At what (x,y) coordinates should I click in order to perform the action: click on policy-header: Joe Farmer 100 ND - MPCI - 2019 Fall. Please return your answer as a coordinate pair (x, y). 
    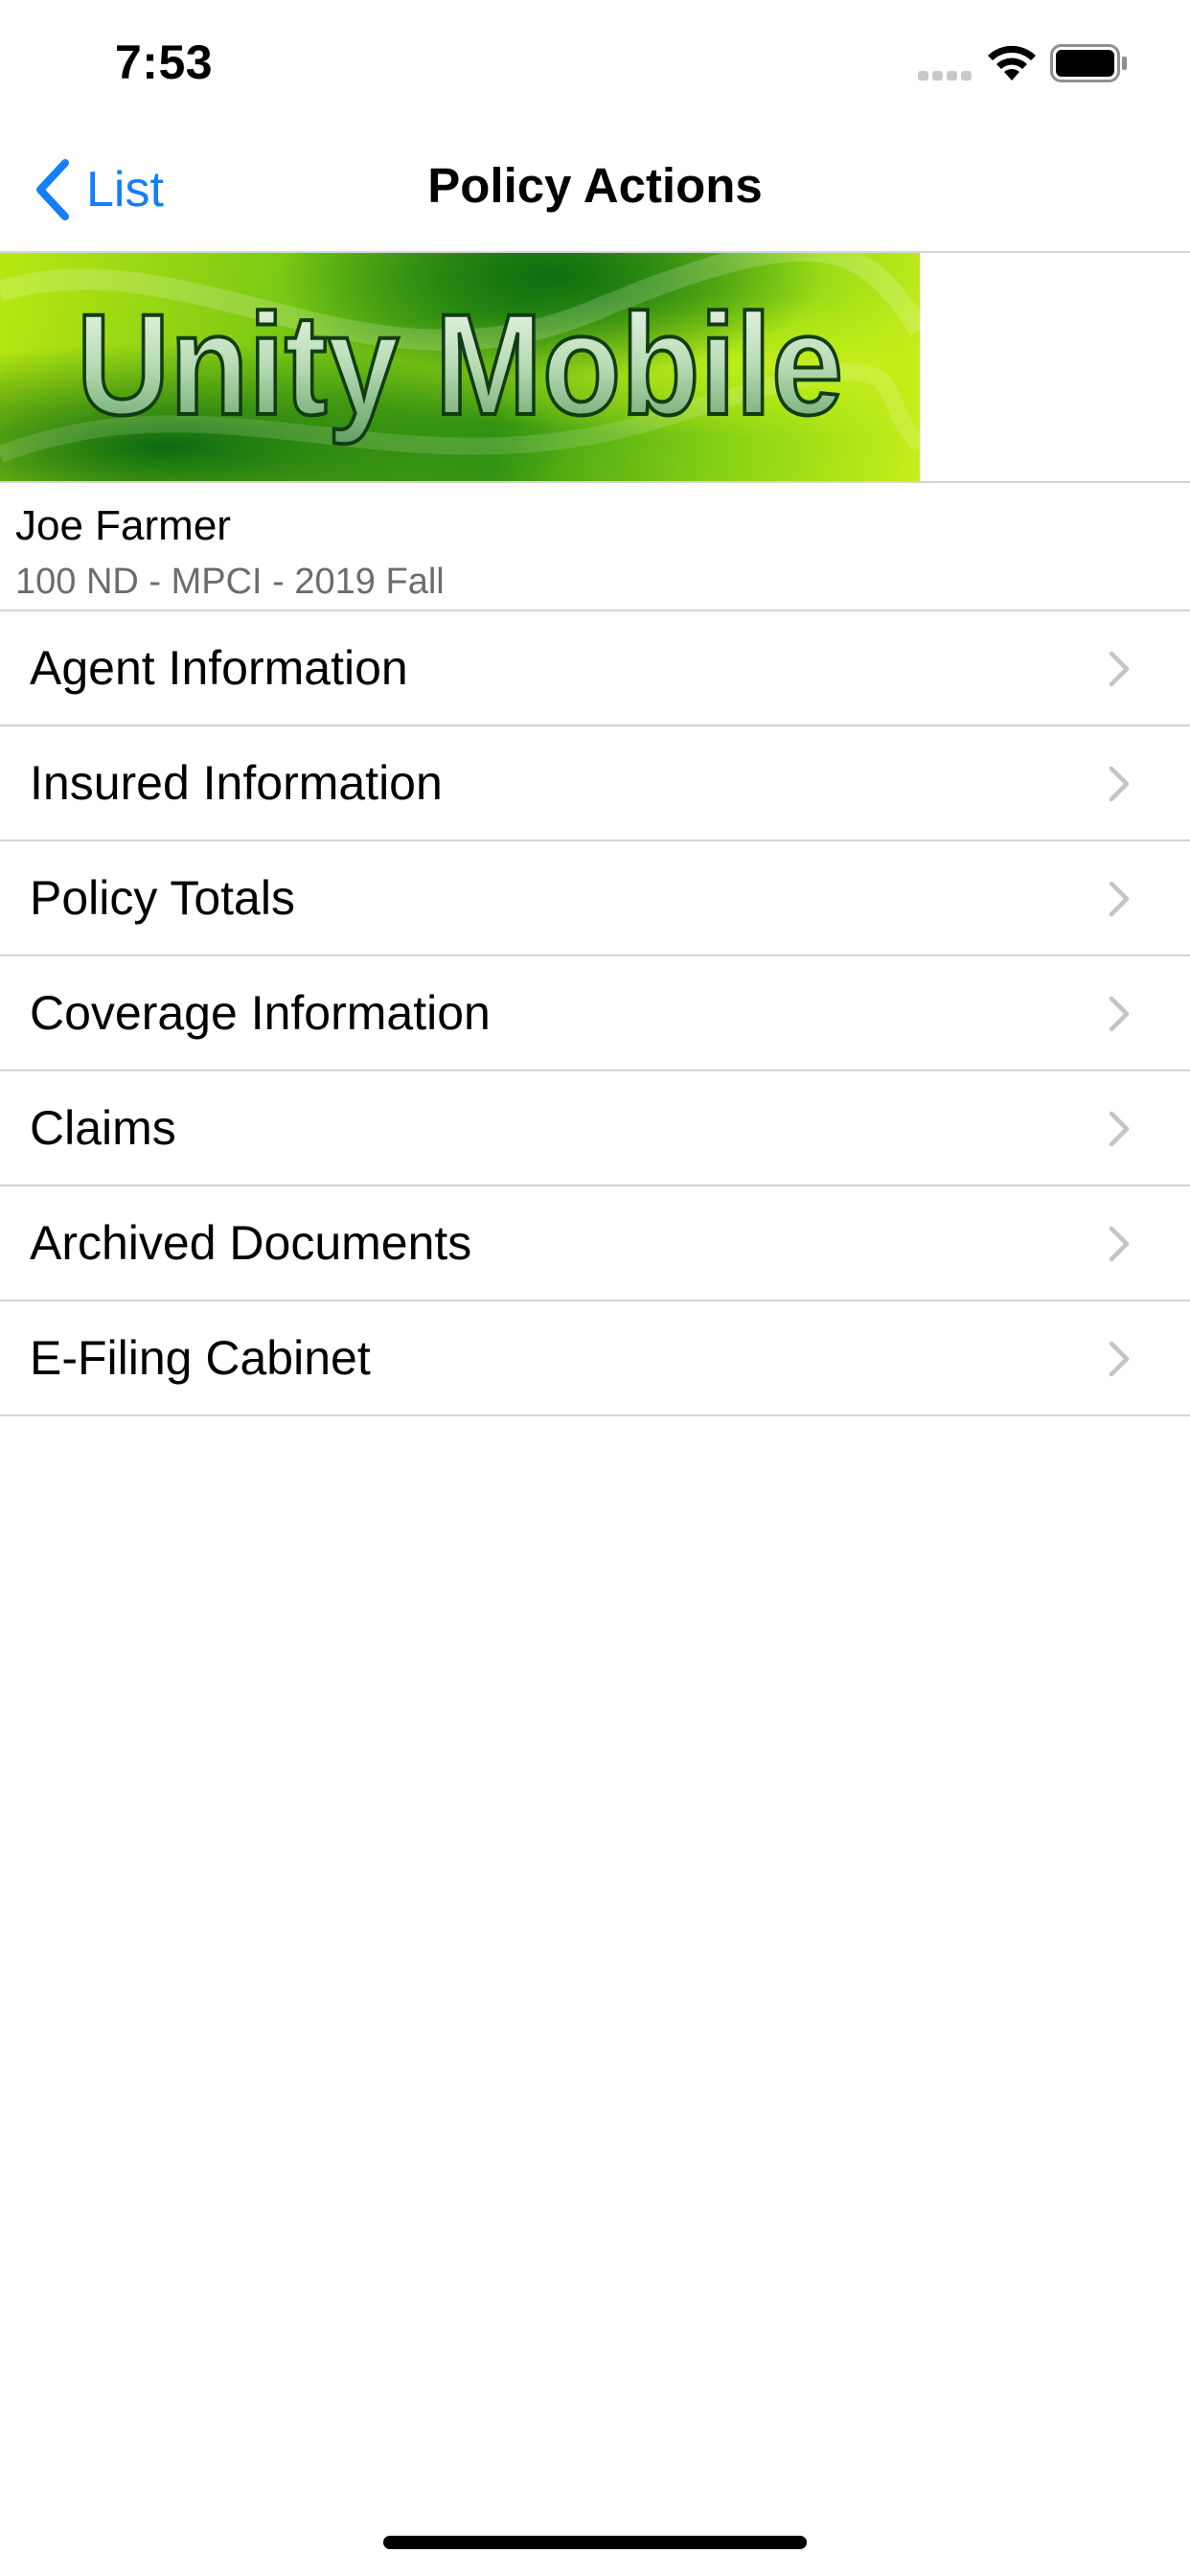
    Looking at the image, I should click on (595, 547).